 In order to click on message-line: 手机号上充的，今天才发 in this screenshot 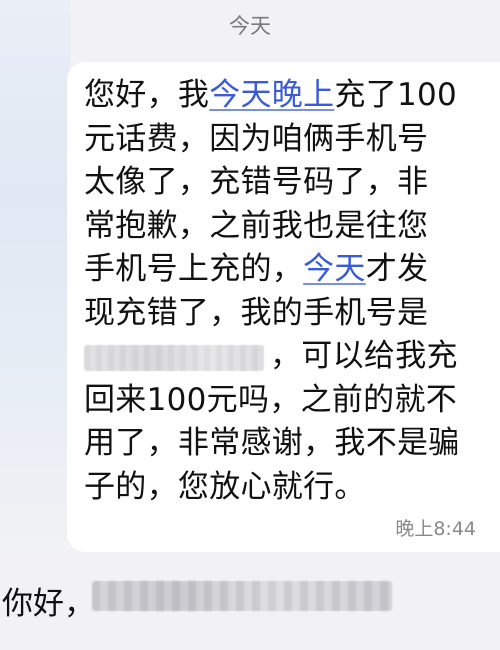, I will do `click(282, 270)`.